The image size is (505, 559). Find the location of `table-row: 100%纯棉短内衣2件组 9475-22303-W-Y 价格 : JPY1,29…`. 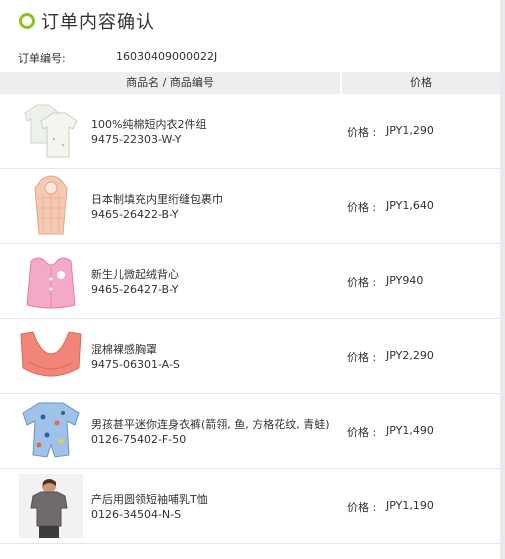

table-row: 100%纯棉短内衣2件组 9475-22303-W-Y 价格 : JPY1,29… is located at coordinates (250, 131).